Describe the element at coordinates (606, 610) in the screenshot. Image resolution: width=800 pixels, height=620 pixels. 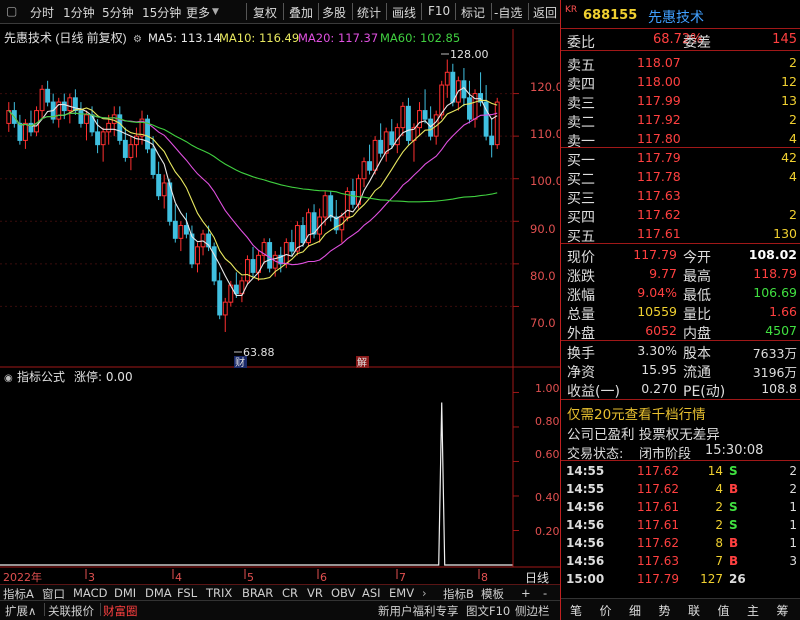
I see `quote-tab: 价` at that location.